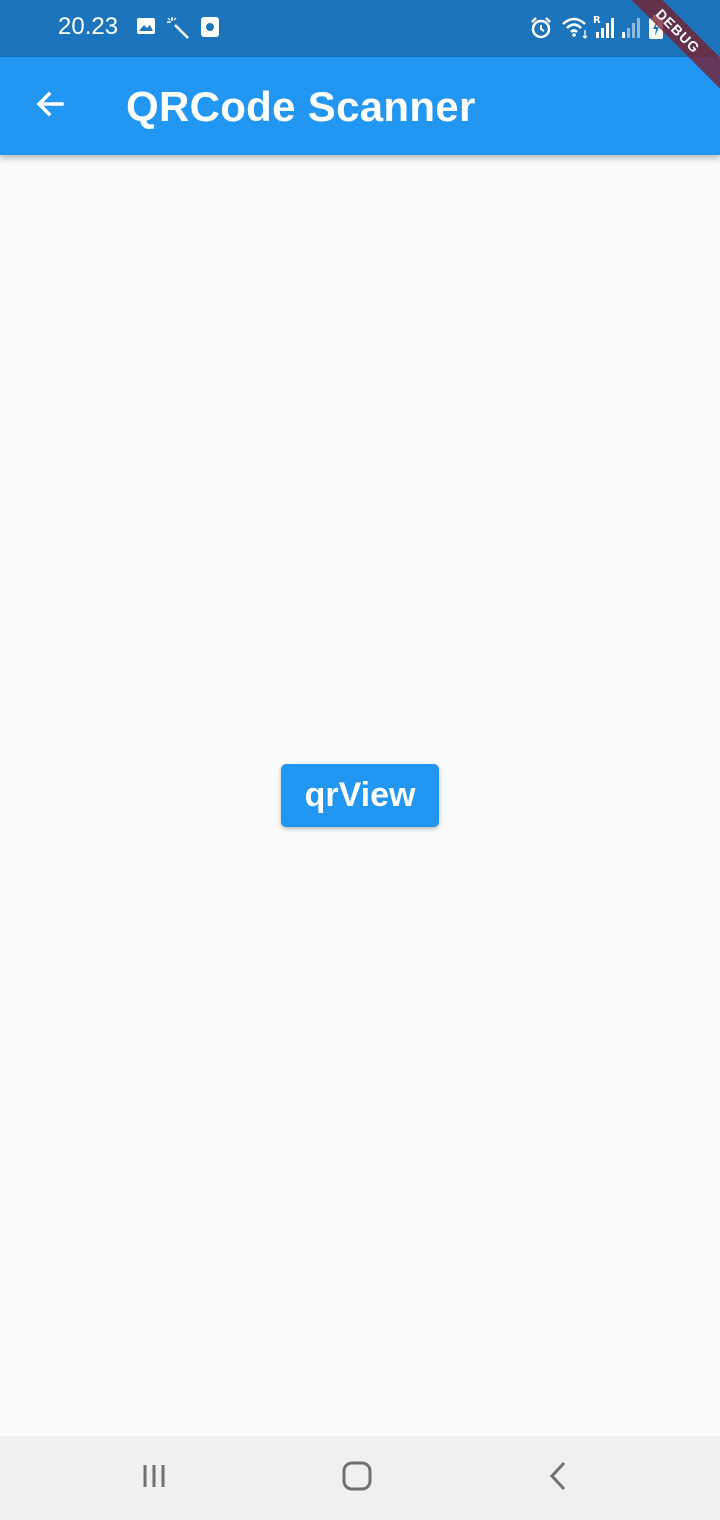 Image resolution: width=720 pixels, height=1520 pixels. I want to click on back-button, so click(50, 106).